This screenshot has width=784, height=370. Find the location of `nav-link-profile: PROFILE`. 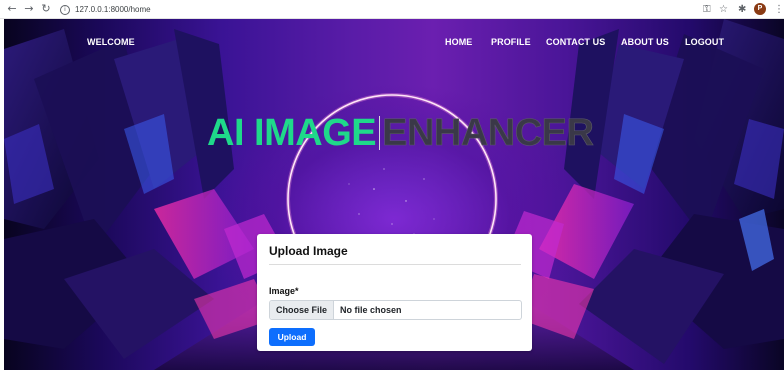

nav-link-profile: PROFILE is located at coordinates (511, 42).